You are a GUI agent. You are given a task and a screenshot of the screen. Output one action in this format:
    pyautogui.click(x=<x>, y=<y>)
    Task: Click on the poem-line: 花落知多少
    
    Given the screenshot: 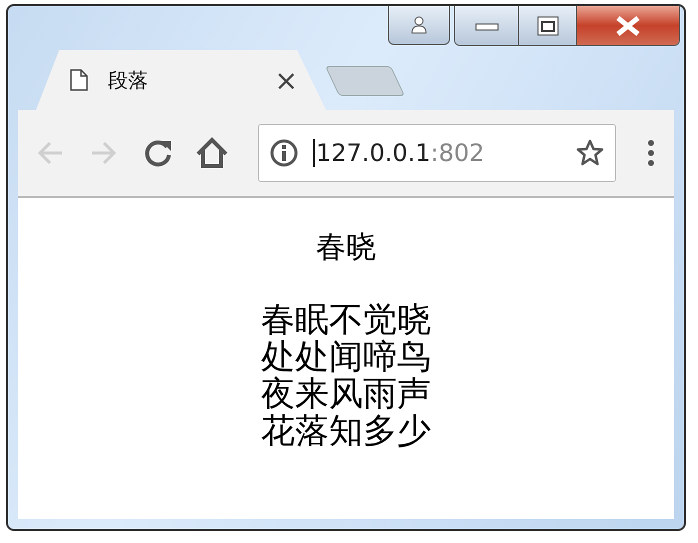 What is the action you would take?
    pyautogui.click(x=346, y=431)
    